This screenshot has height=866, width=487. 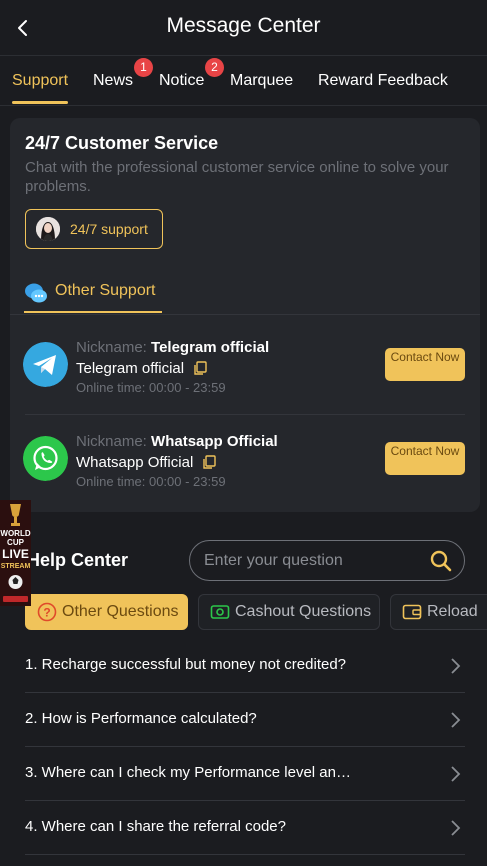 I want to click on contact-name-text: Telegram official, so click(x=130, y=368).